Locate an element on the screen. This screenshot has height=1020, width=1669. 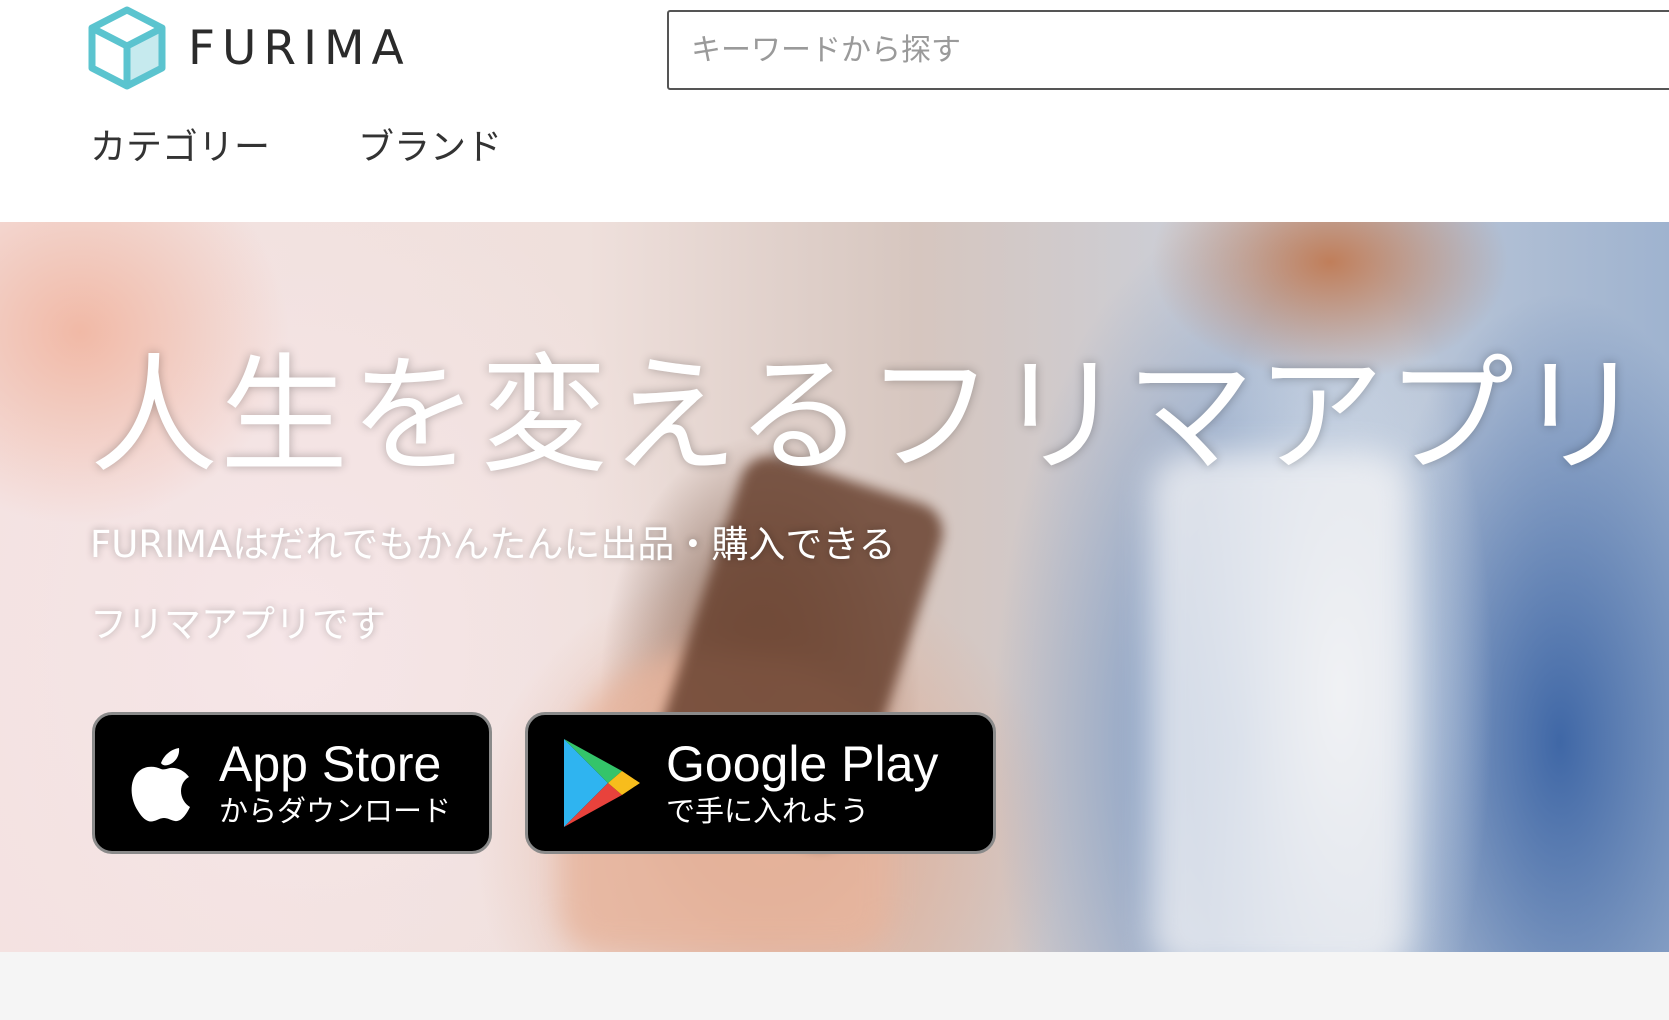
app-store-button: App Store からダウンロード is located at coordinates (292, 783).